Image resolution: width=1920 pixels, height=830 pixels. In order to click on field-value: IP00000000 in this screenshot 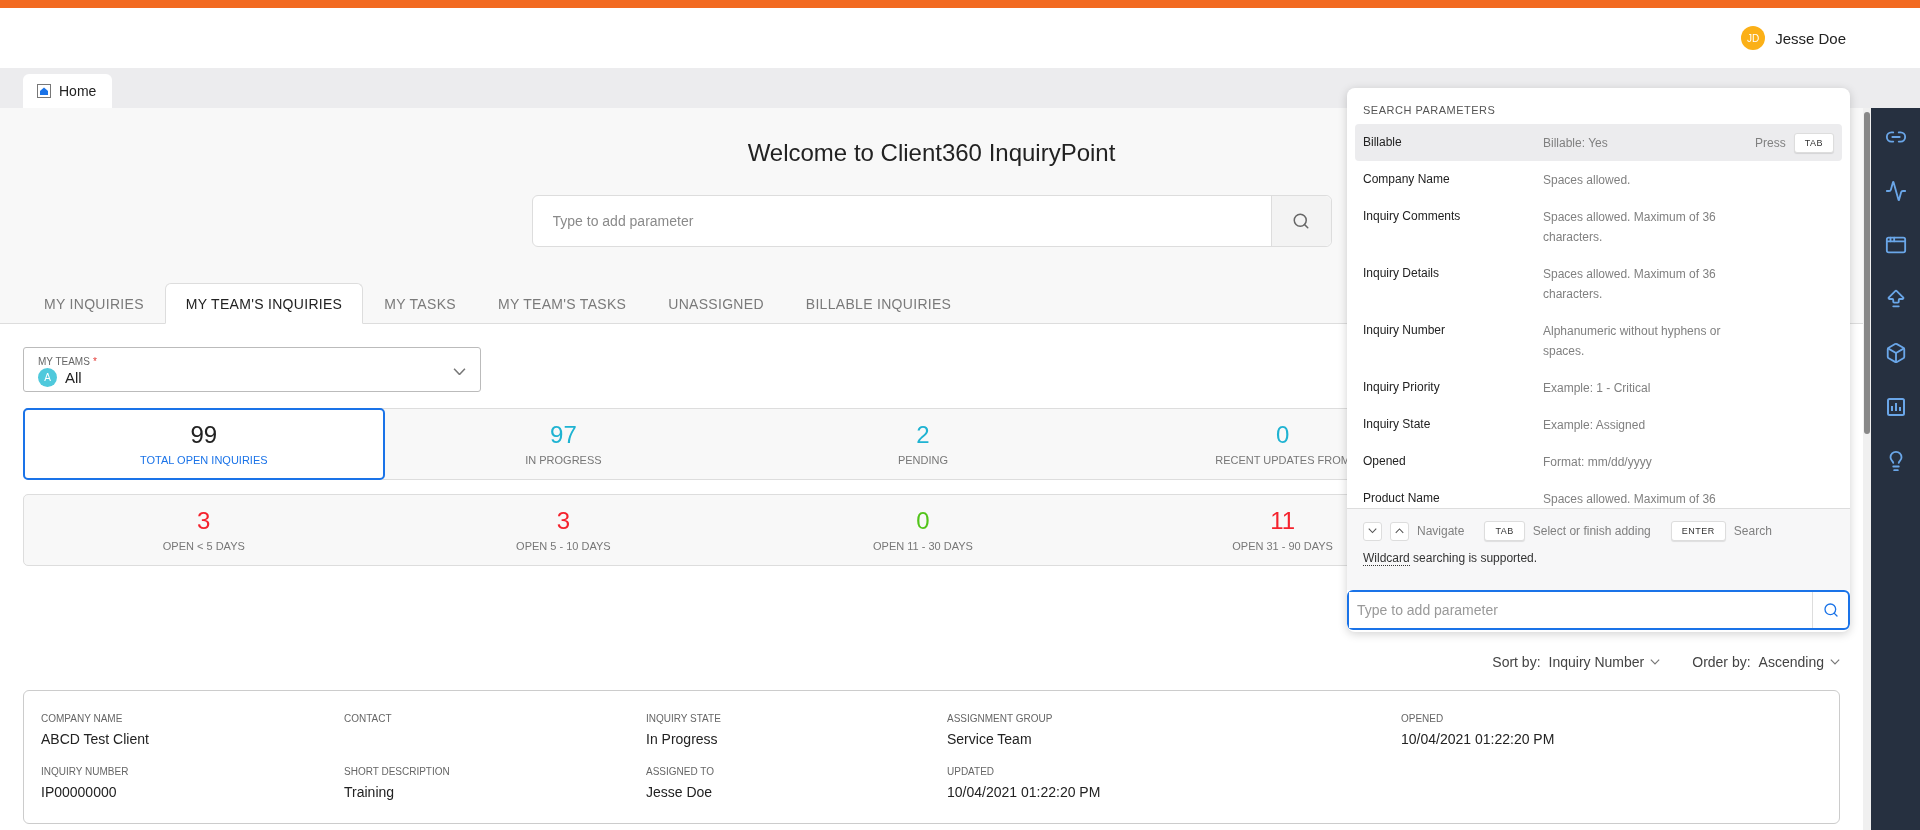, I will do `click(79, 792)`.